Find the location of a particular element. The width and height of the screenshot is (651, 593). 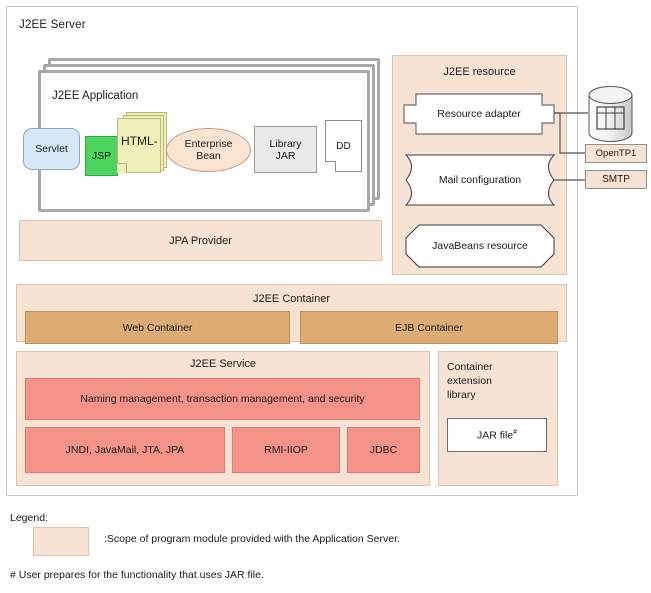

smtp-endpoint: SMTP is located at coordinates (616, 179).